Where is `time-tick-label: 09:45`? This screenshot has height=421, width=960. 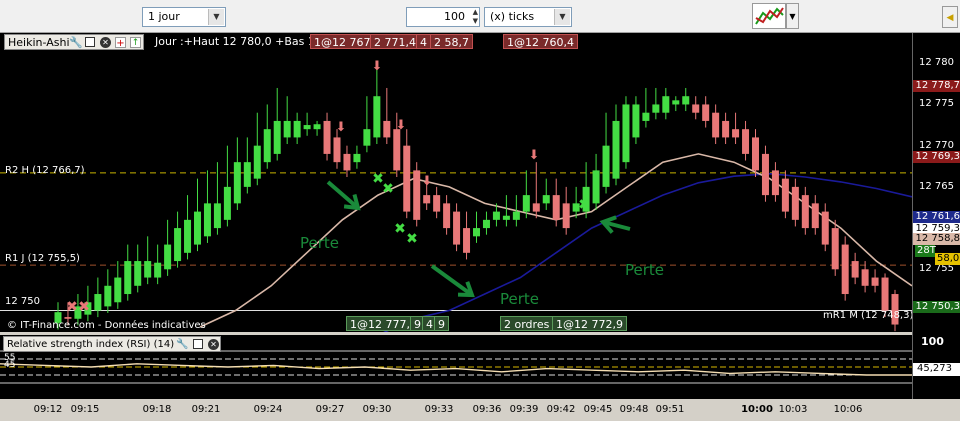
time-tick-label: 09:45 is located at coordinates (598, 409).